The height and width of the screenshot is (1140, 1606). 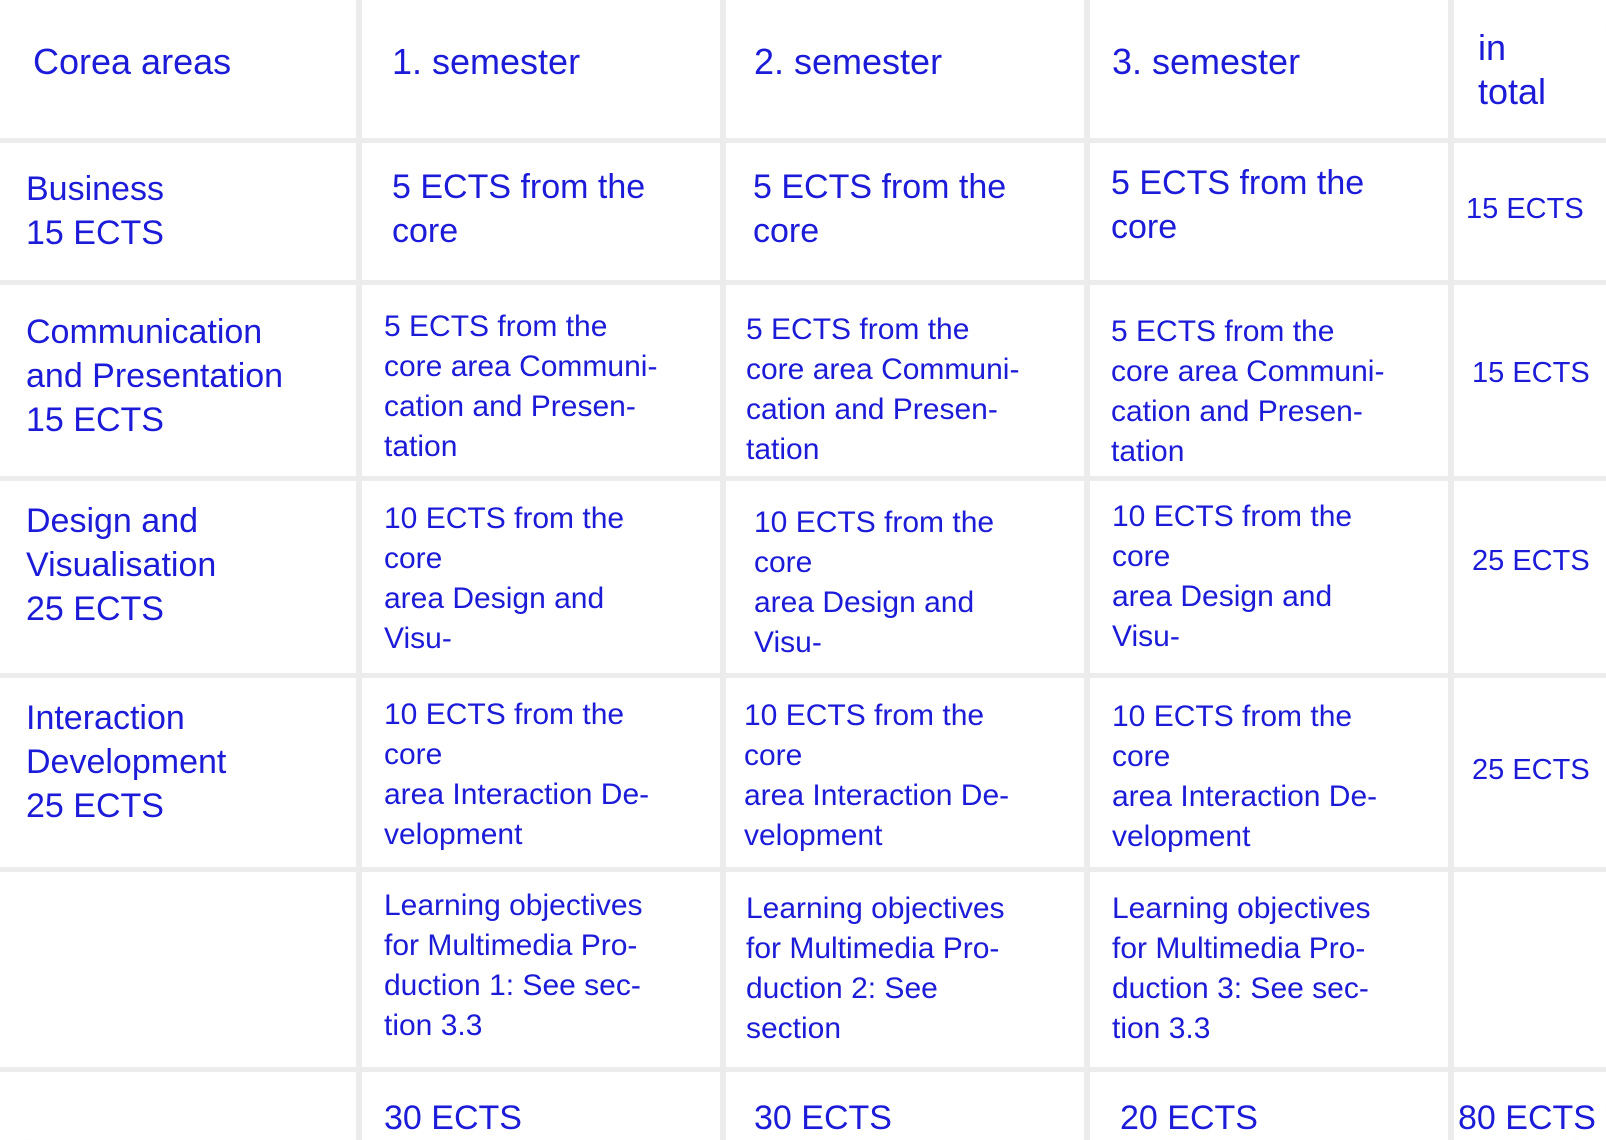 What do you see at coordinates (1206, 61) in the screenshot?
I see `header-sem3-label: 3. semester` at bounding box center [1206, 61].